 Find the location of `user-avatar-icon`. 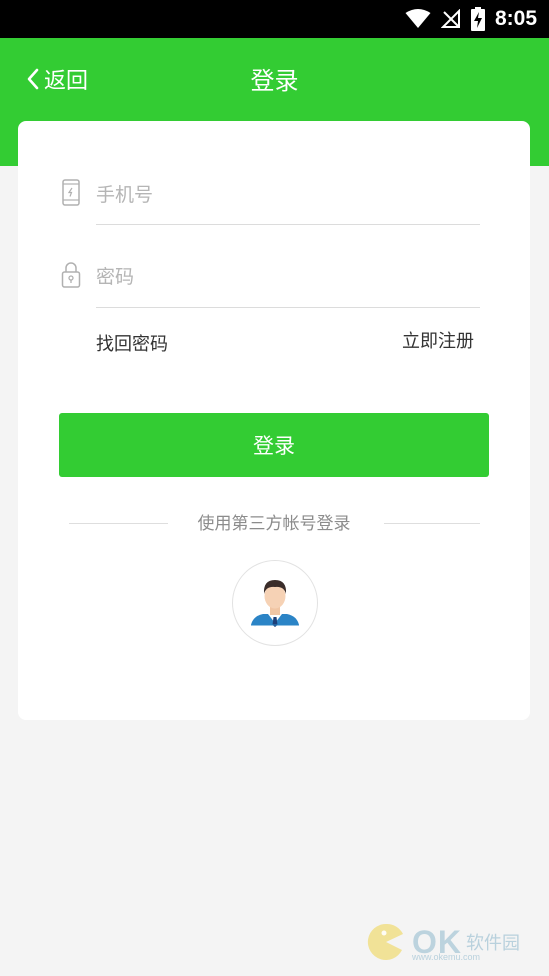

user-avatar-icon is located at coordinates (275, 603).